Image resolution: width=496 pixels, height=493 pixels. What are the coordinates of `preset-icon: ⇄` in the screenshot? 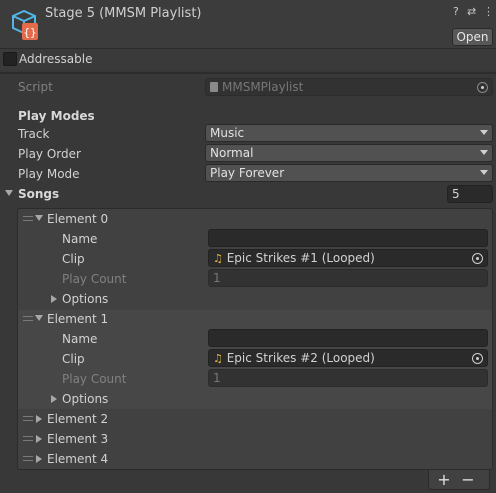 It's located at (471, 12).